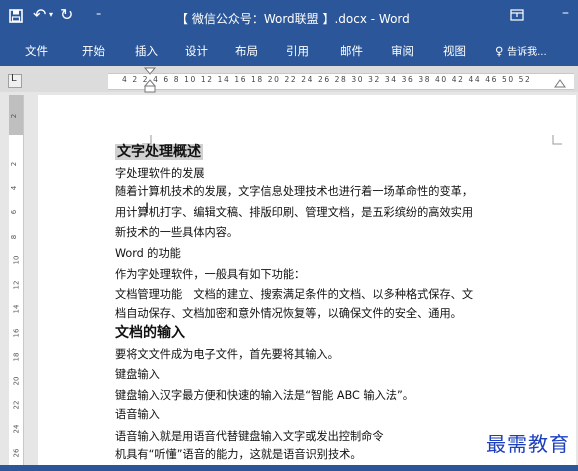 This screenshot has width=578, height=471. What do you see at coordinates (137, 414) in the screenshot?
I see `body-line: 语音输入` at bounding box center [137, 414].